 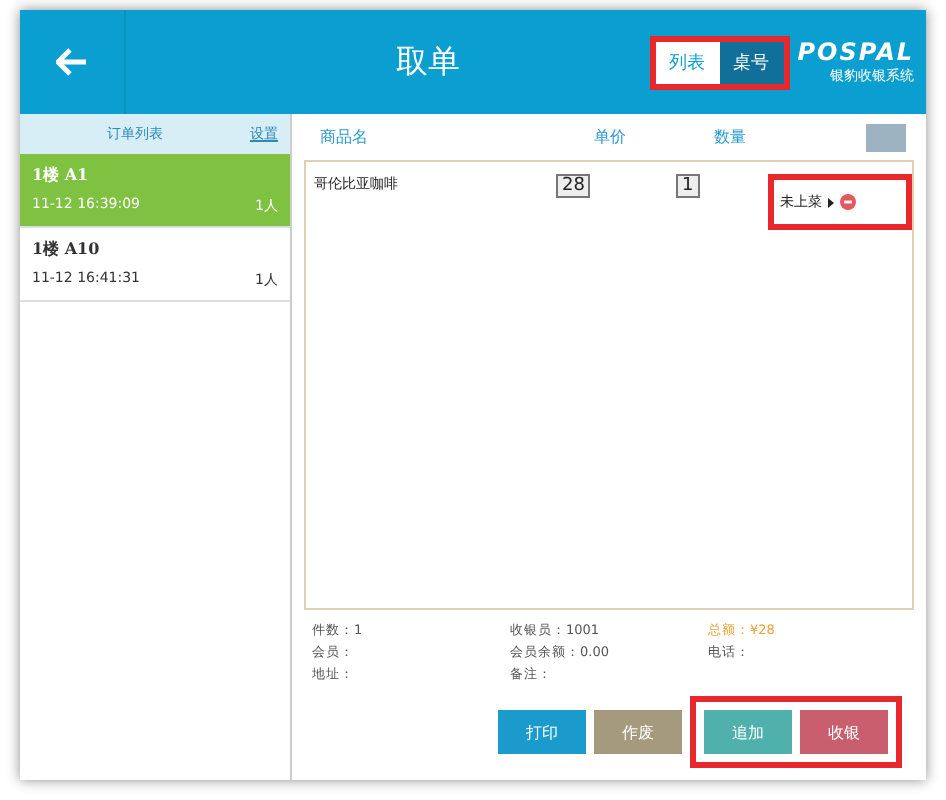 What do you see at coordinates (848, 202) in the screenshot?
I see `remove-icon` at bounding box center [848, 202].